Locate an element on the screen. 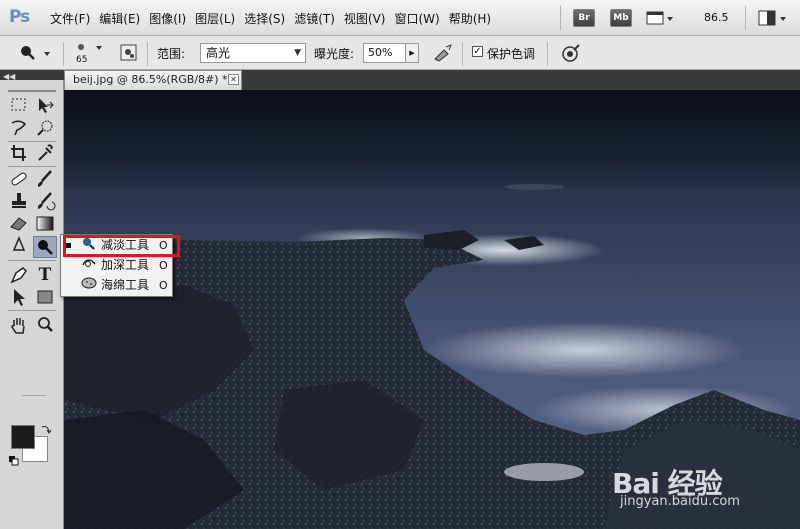 The width and height of the screenshot is (800, 529). options-bar: 65 范围: 高光 ▼ 曝光度: 50% ▶ ✓ 保护色调 is located at coordinates (400, 53).